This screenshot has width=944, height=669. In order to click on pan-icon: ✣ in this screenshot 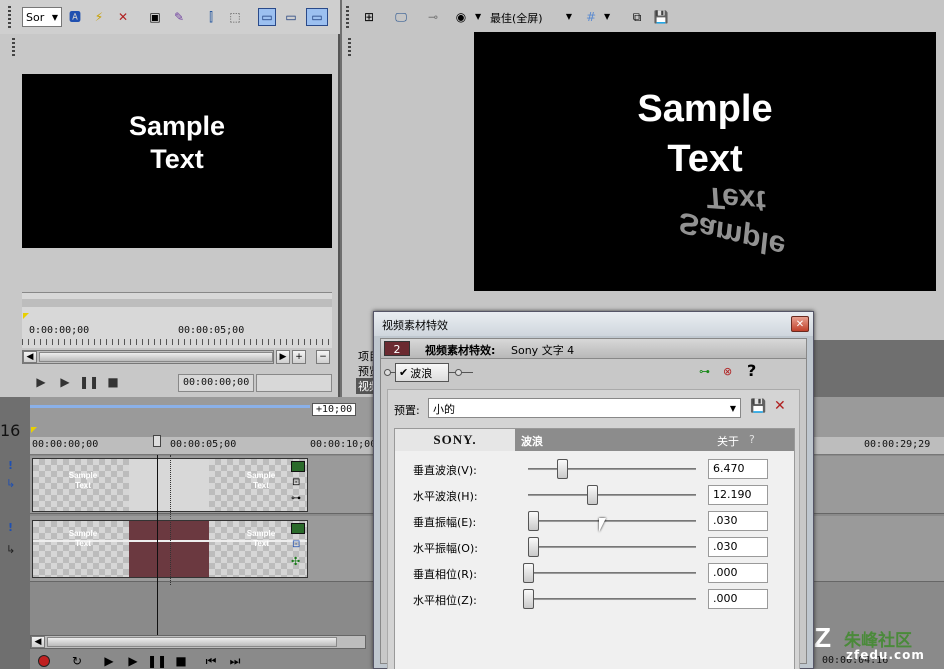, I will do `click(295, 561)`.